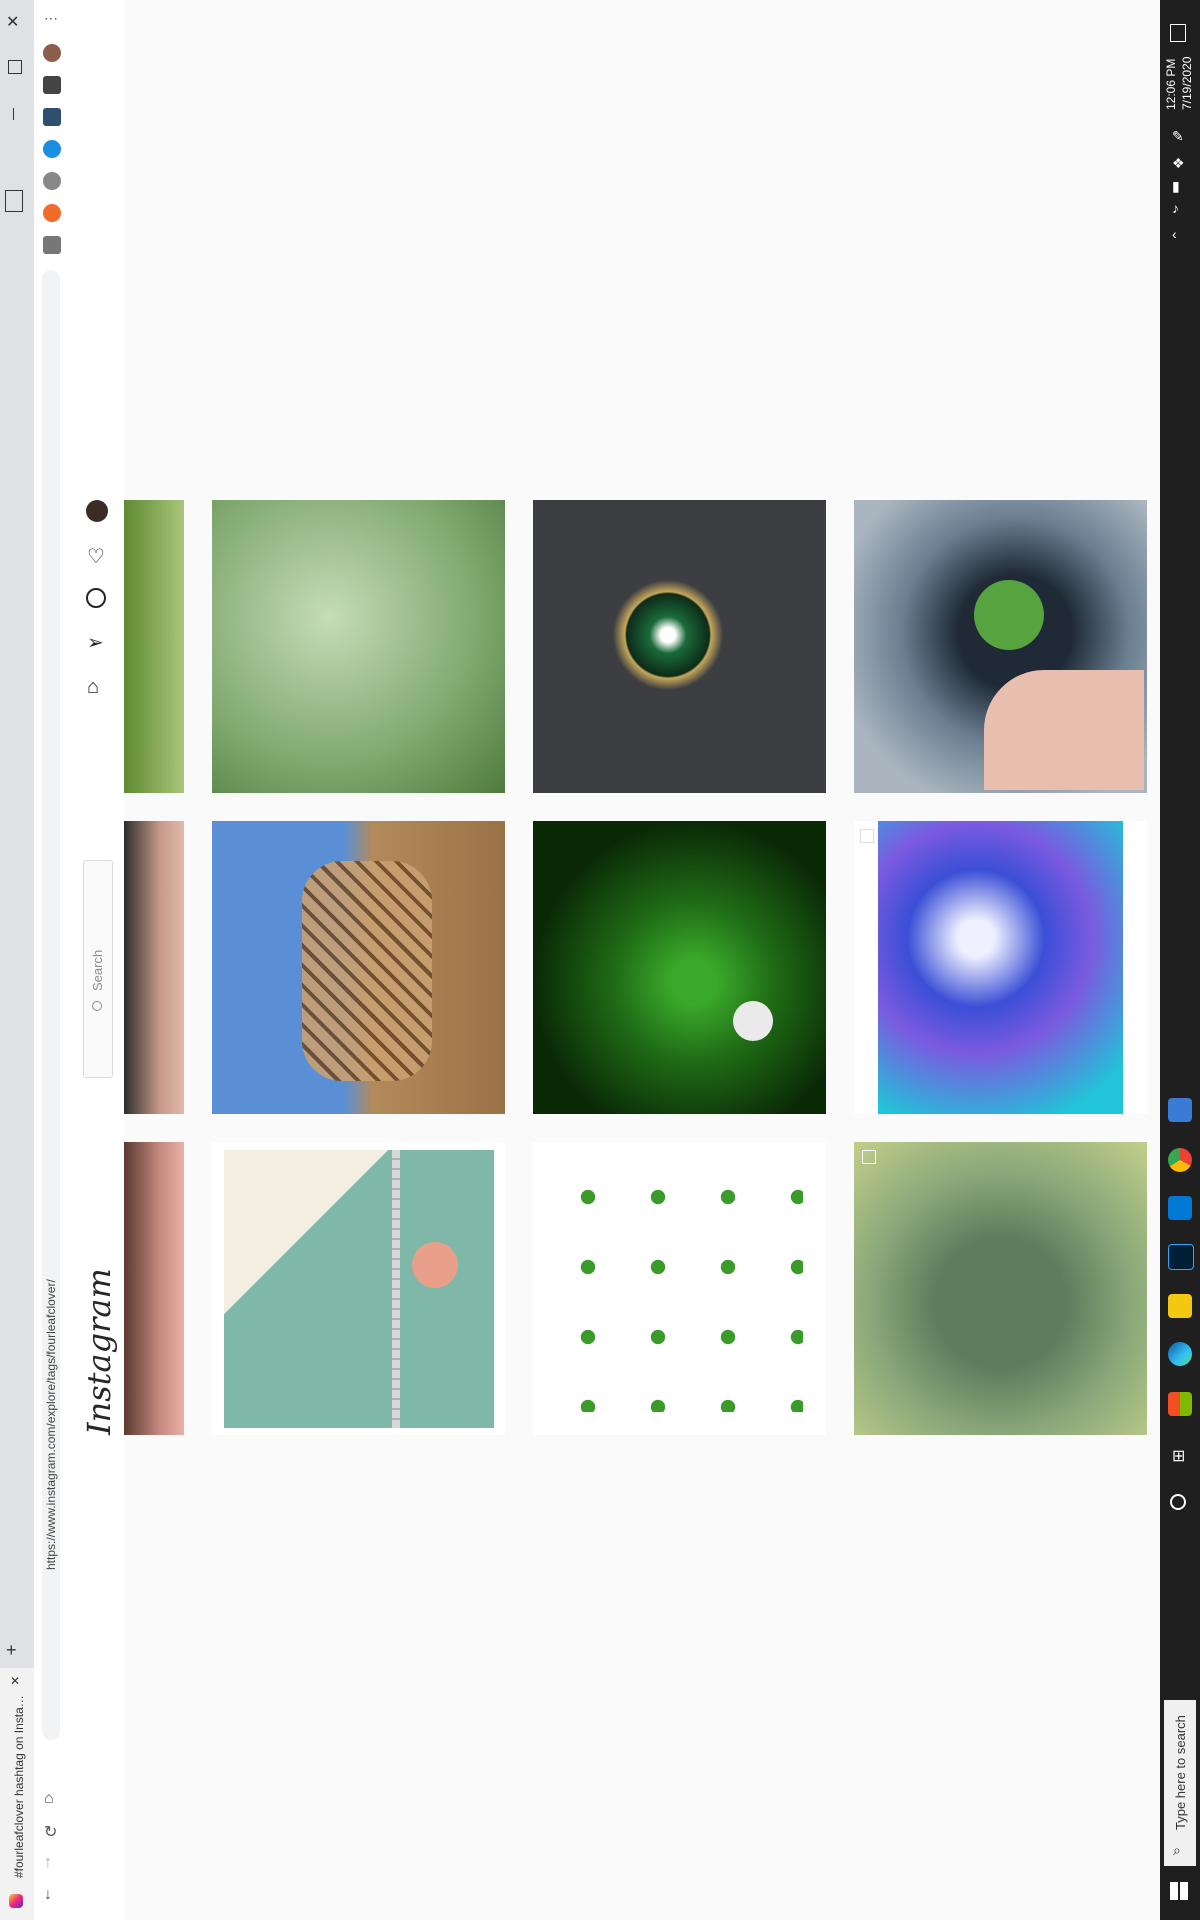  What do you see at coordinates (15, 1681) in the screenshot?
I see `tab-close-button: ✕` at bounding box center [15, 1681].